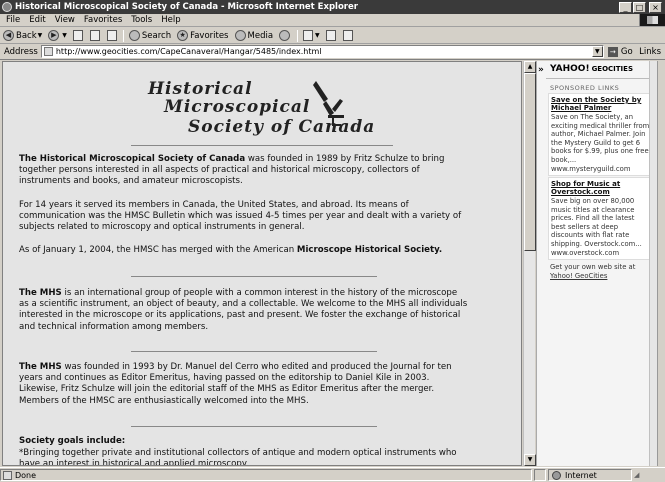 This screenshot has height=482, width=665. Describe the element at coordinates (652, 52) in the screenshot. I see `links-button: Links` at that location.